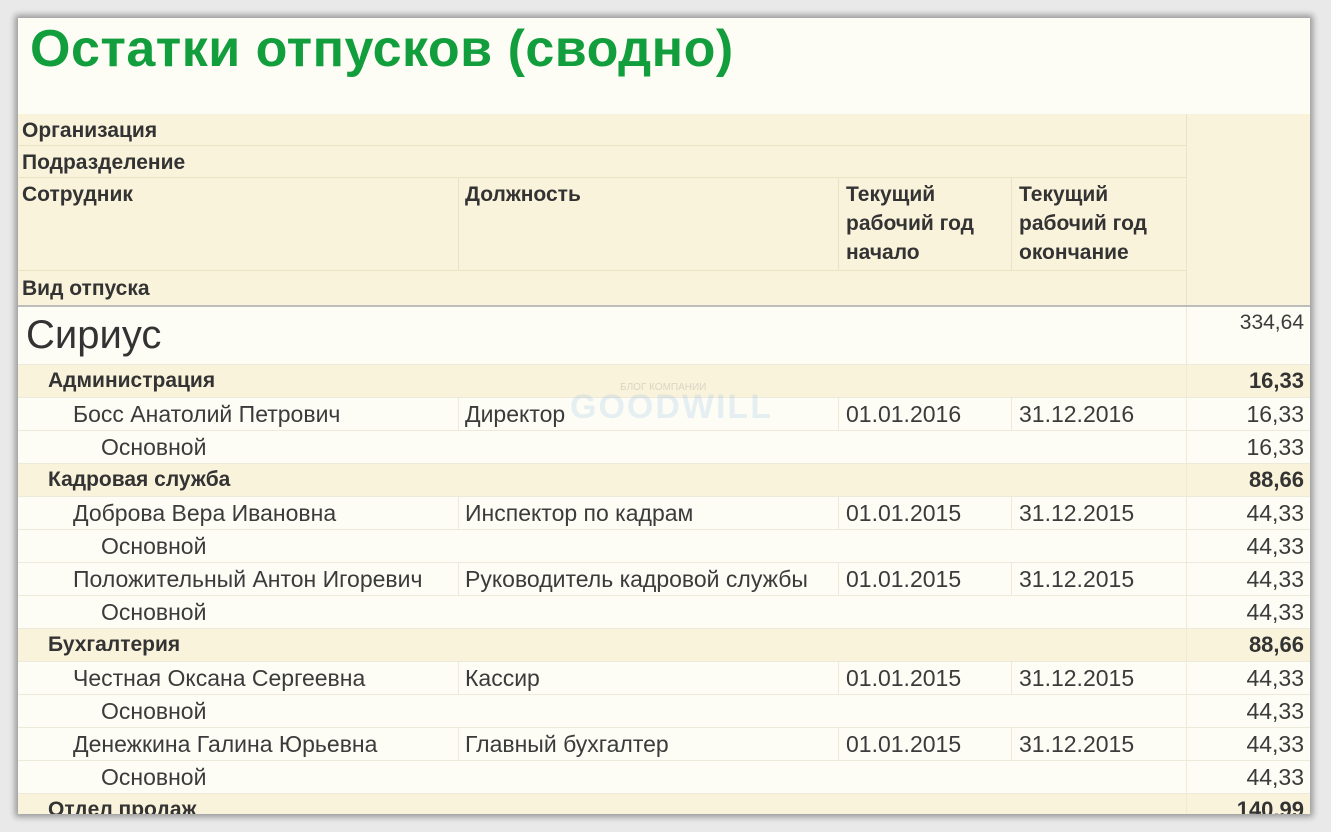 This screenshot has width=1331, height=832. Describe the element at coordinates (1275, 413) in the screenshot. I see `emp-total: 16,33` at that location.